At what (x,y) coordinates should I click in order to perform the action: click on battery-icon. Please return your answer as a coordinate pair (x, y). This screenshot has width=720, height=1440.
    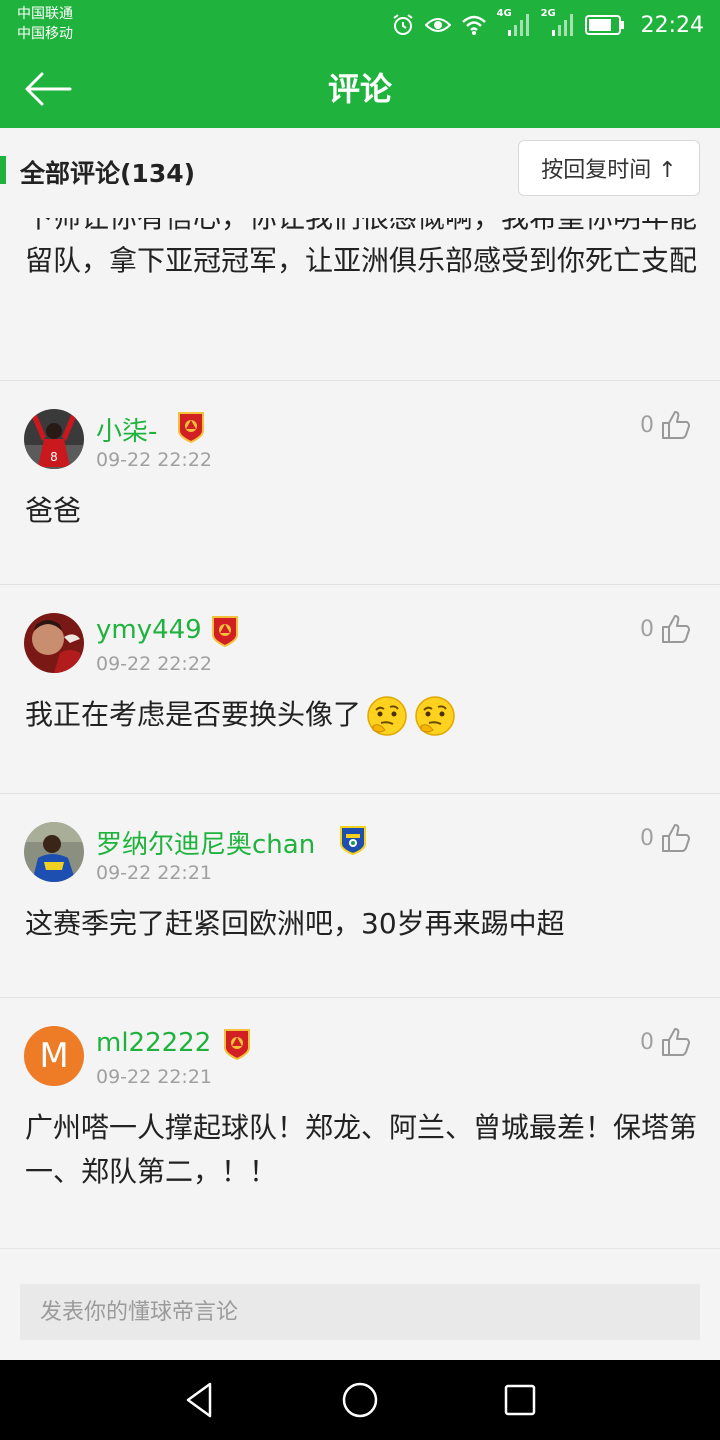
    Looking at the image, I should click on (604, 25).